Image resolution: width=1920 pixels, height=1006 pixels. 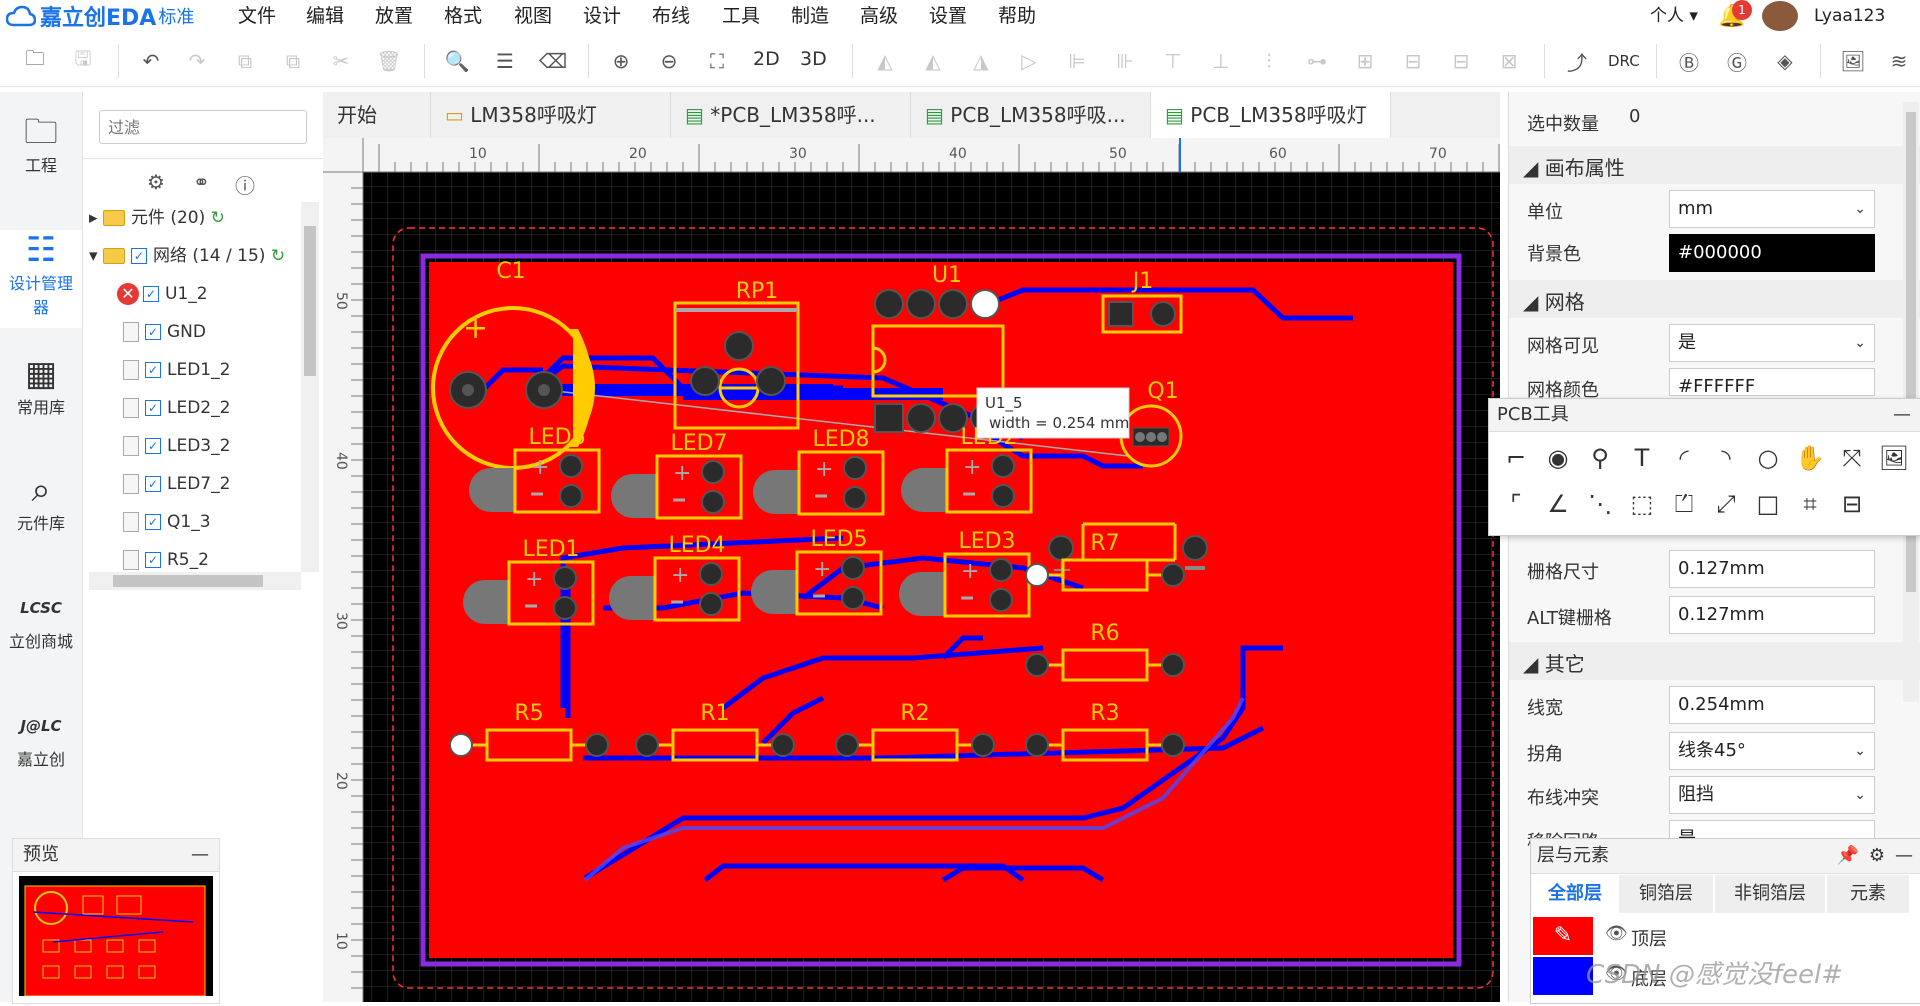 I want to click on tree-folder-components: ▸ 元件 (20) ↻, so click(x=157, y=218).